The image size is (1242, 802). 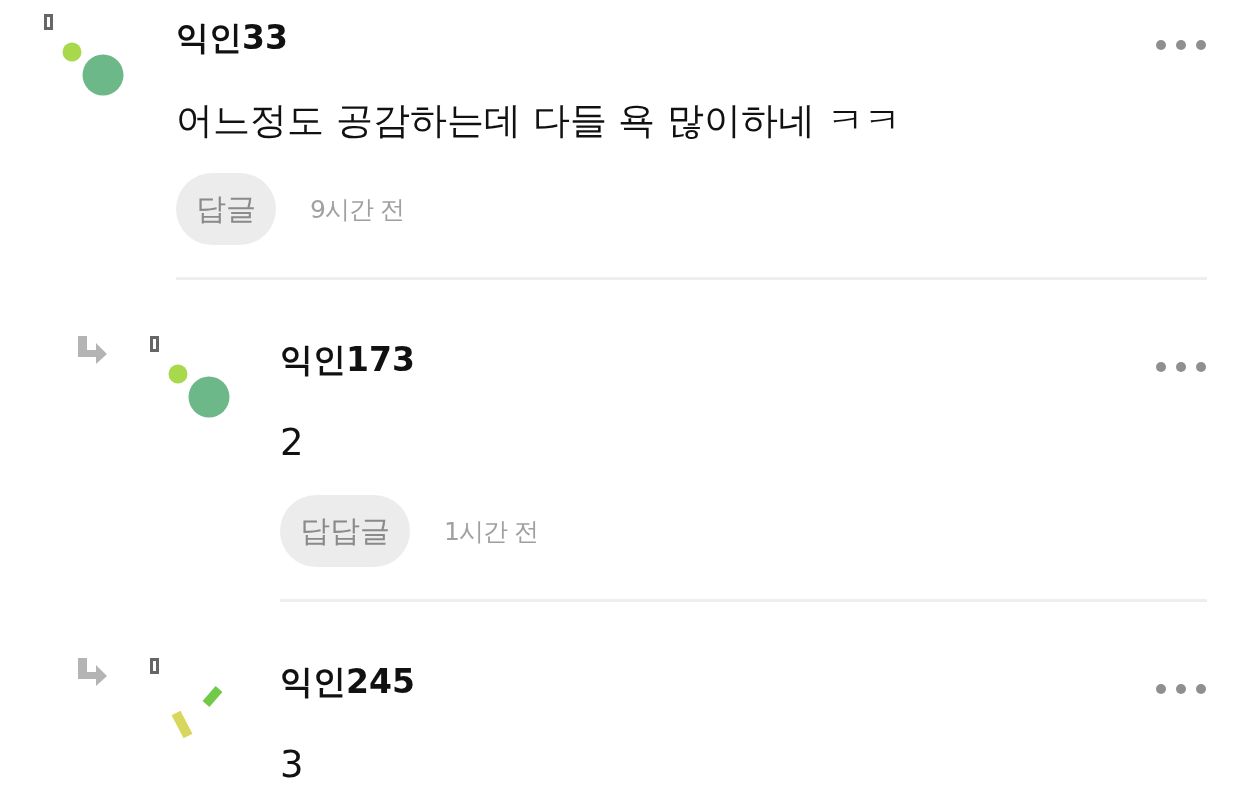 What do you see at coordinates (232, 38) in the screenshot?
I see `user-name: 익인33` at bounding box center [232, 38].